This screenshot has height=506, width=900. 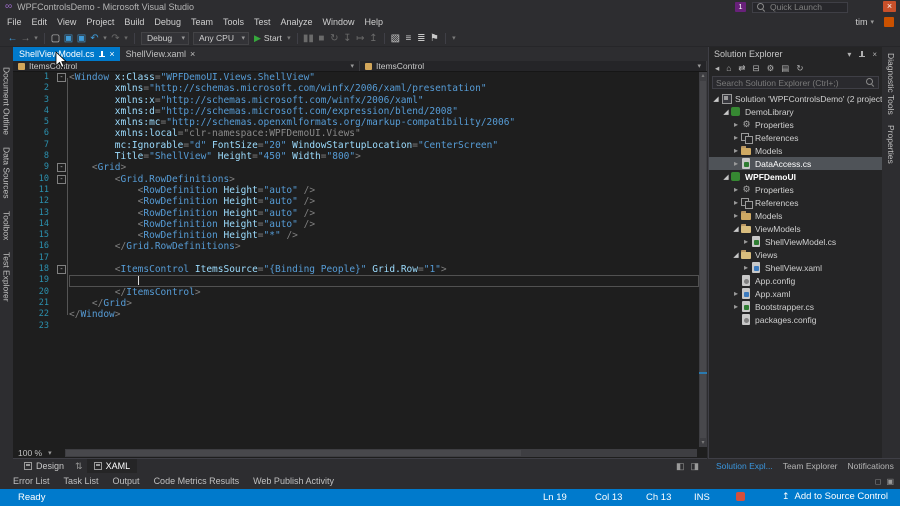 I want to click on side-tab-toolbox: Toolbox, so click(x=7, y=225).